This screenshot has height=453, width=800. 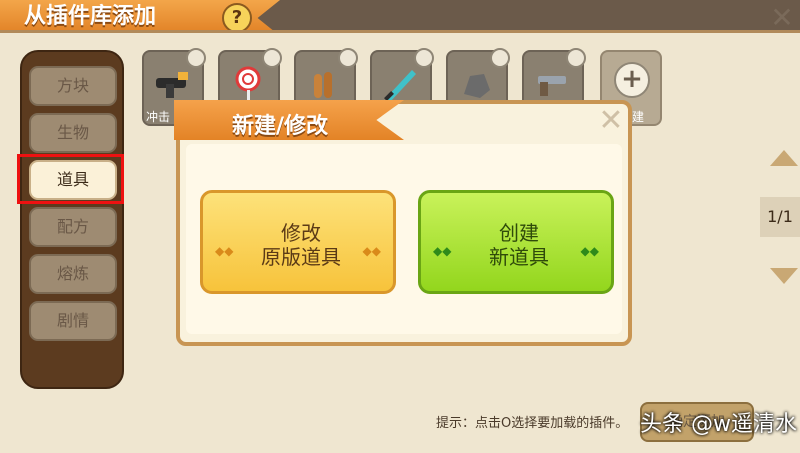 What do you see at coordinates (158, 117) in the screenshot?
I see `item-label: 冲击` at bounding box center [158, 117].